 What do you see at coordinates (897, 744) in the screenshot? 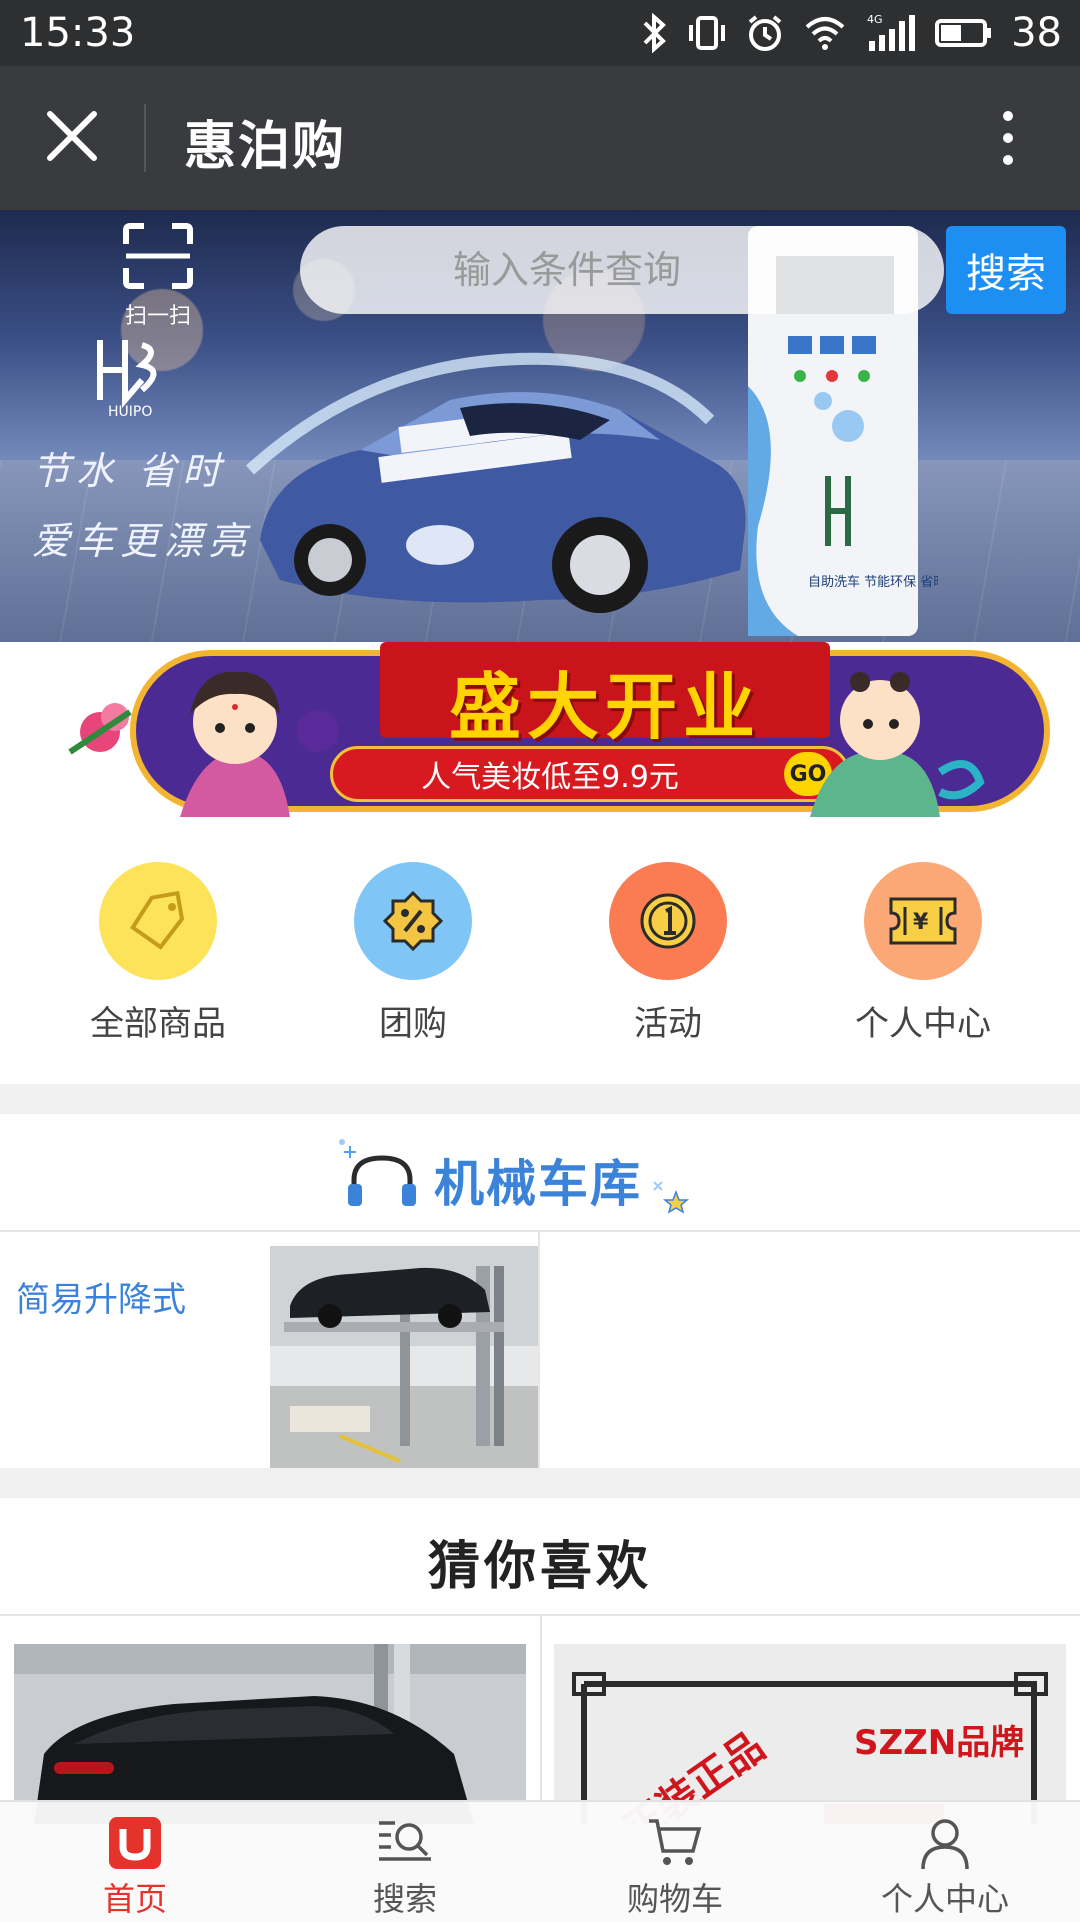
I see `cartoon-boy-image` at bounding box center [897, 744].